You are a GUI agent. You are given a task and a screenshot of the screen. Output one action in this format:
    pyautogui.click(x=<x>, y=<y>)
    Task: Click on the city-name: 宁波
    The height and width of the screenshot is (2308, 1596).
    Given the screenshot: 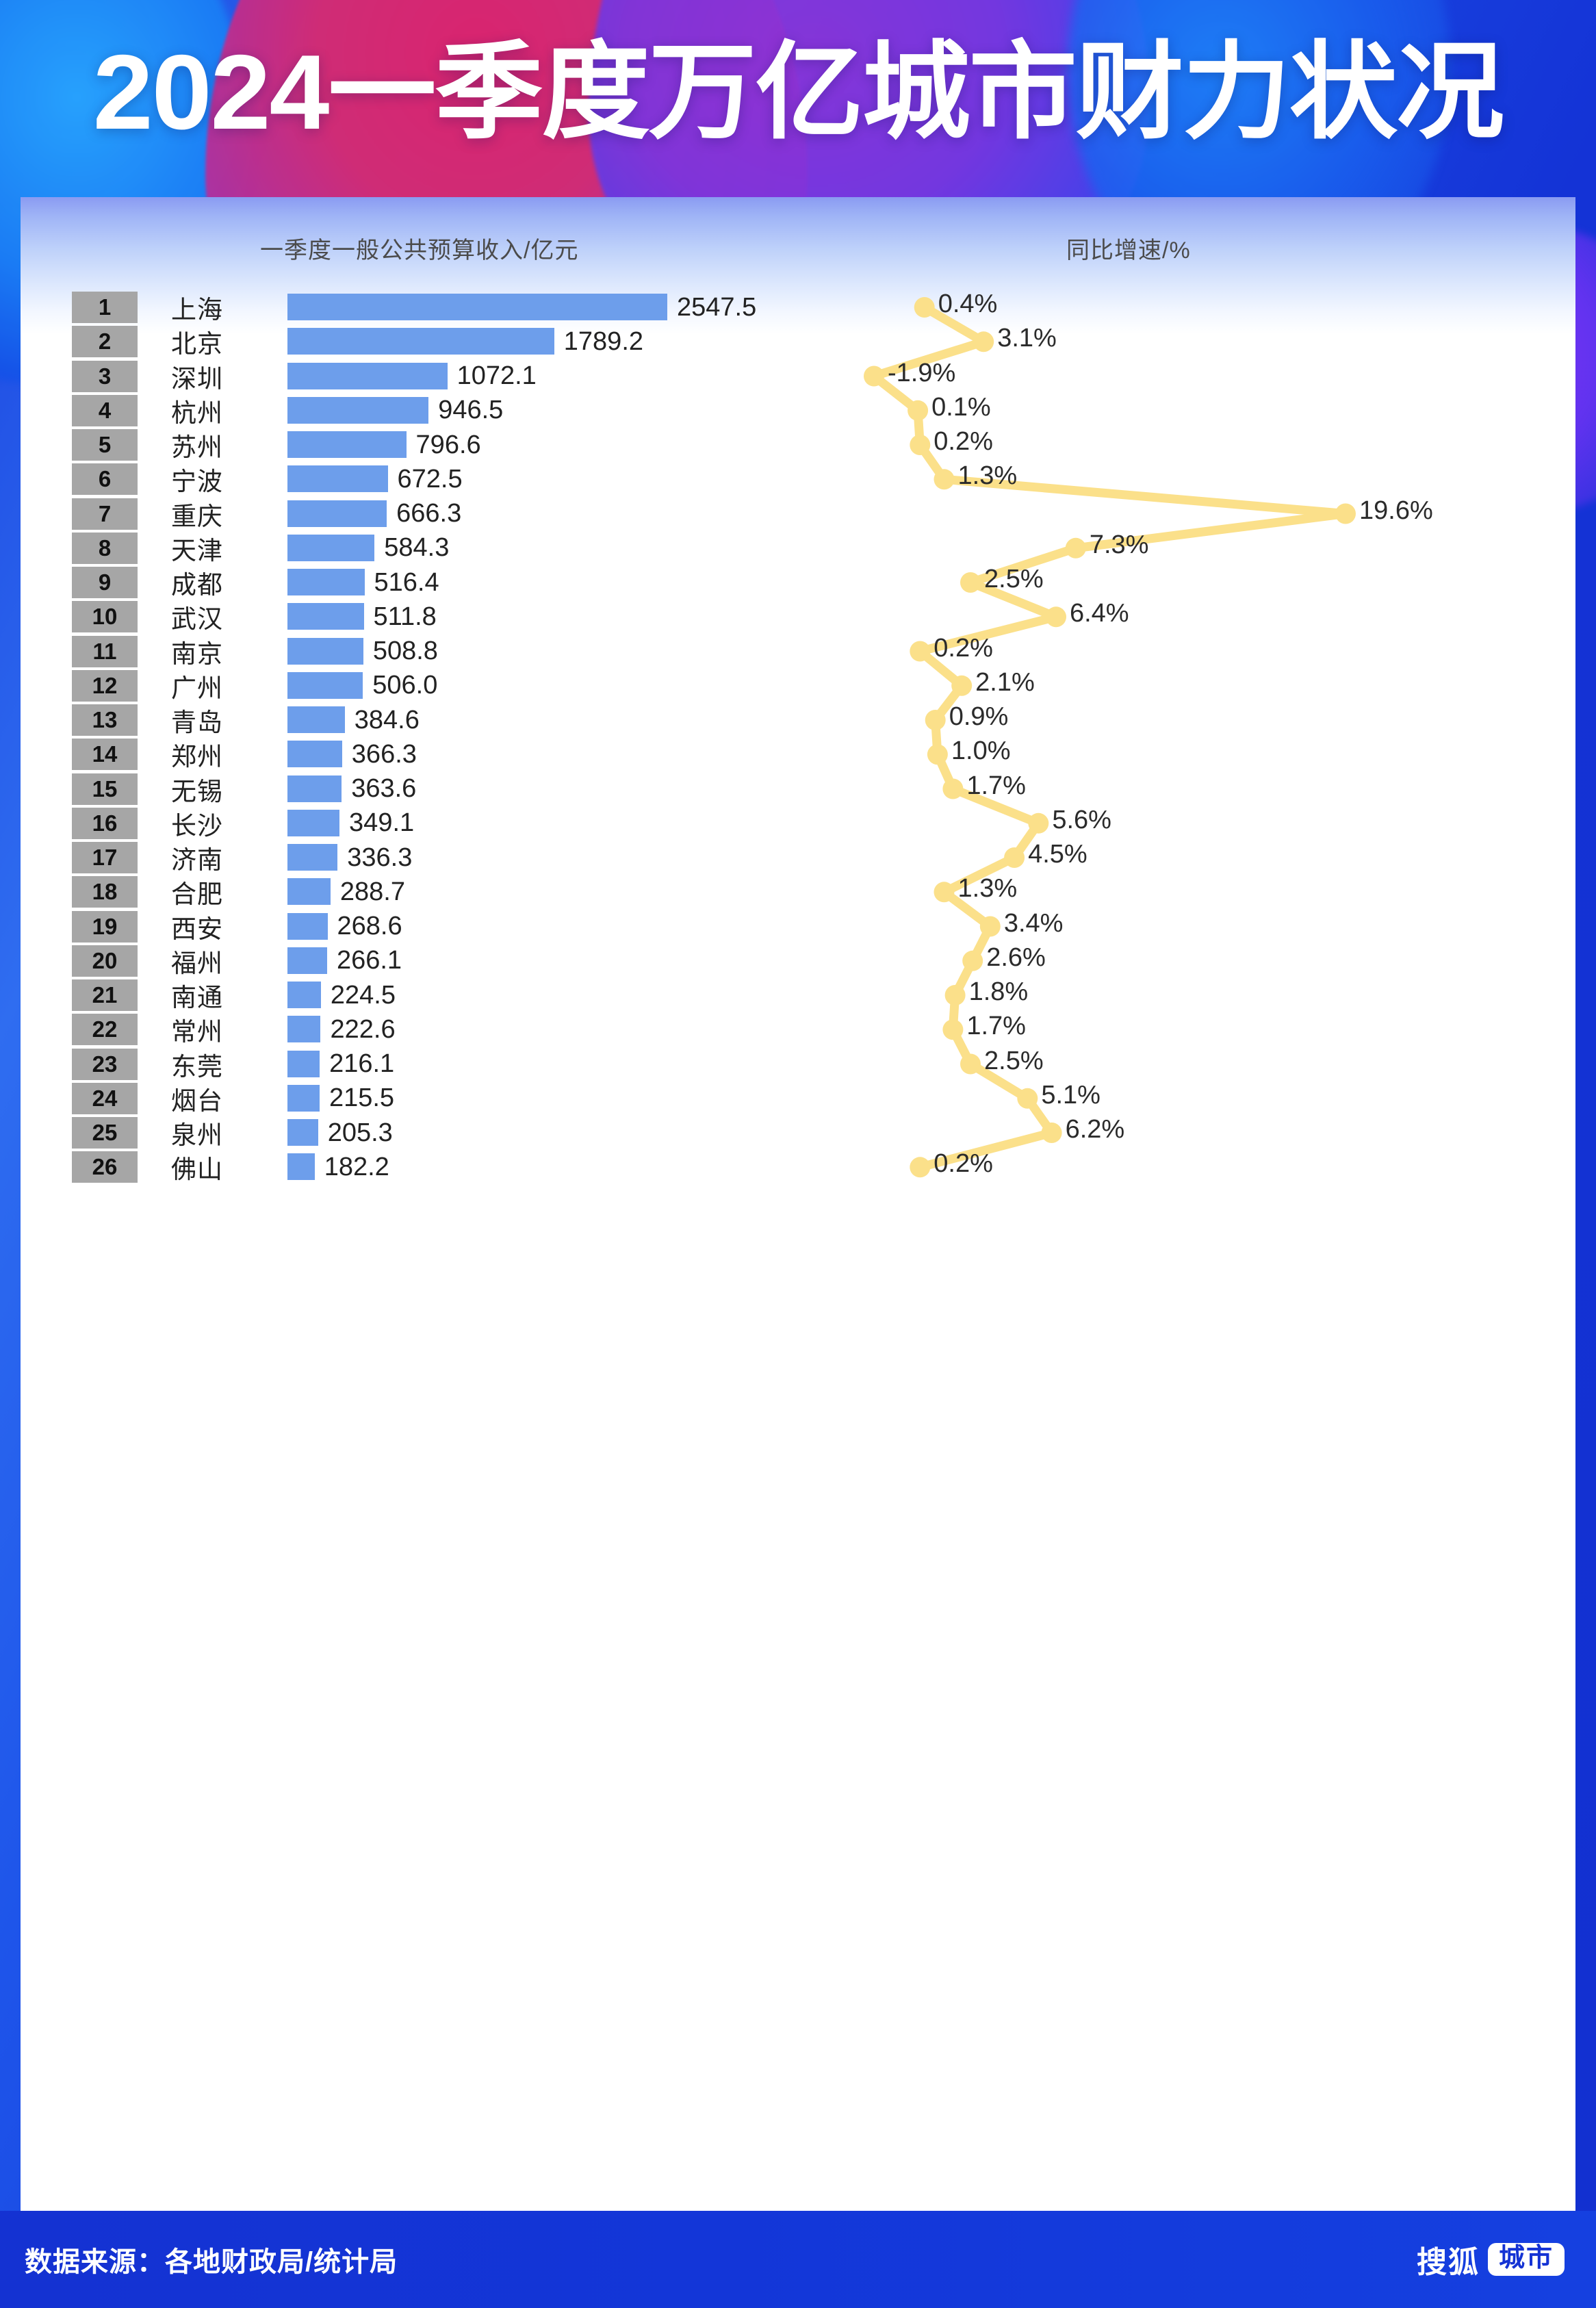 What is the action you would take?
    pyautogui.click(x=197, y=481)
    